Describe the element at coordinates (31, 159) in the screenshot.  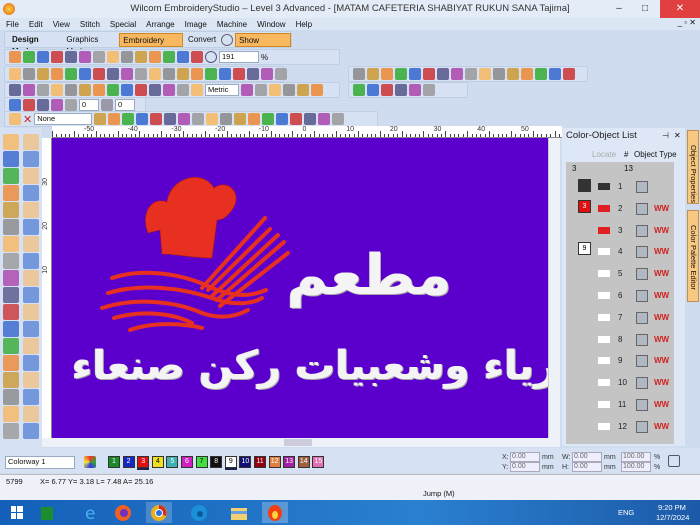
I see `tool-2-icon` at that location.